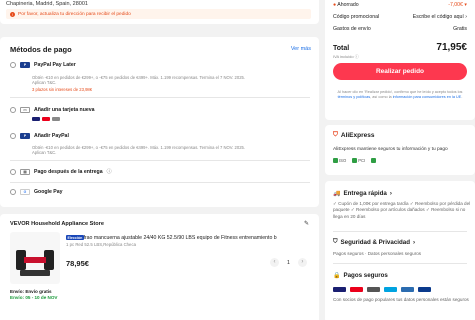  I want to click on product-variant: 1 pc Red 52.5 LBS,República Checa, so click(101, 244).